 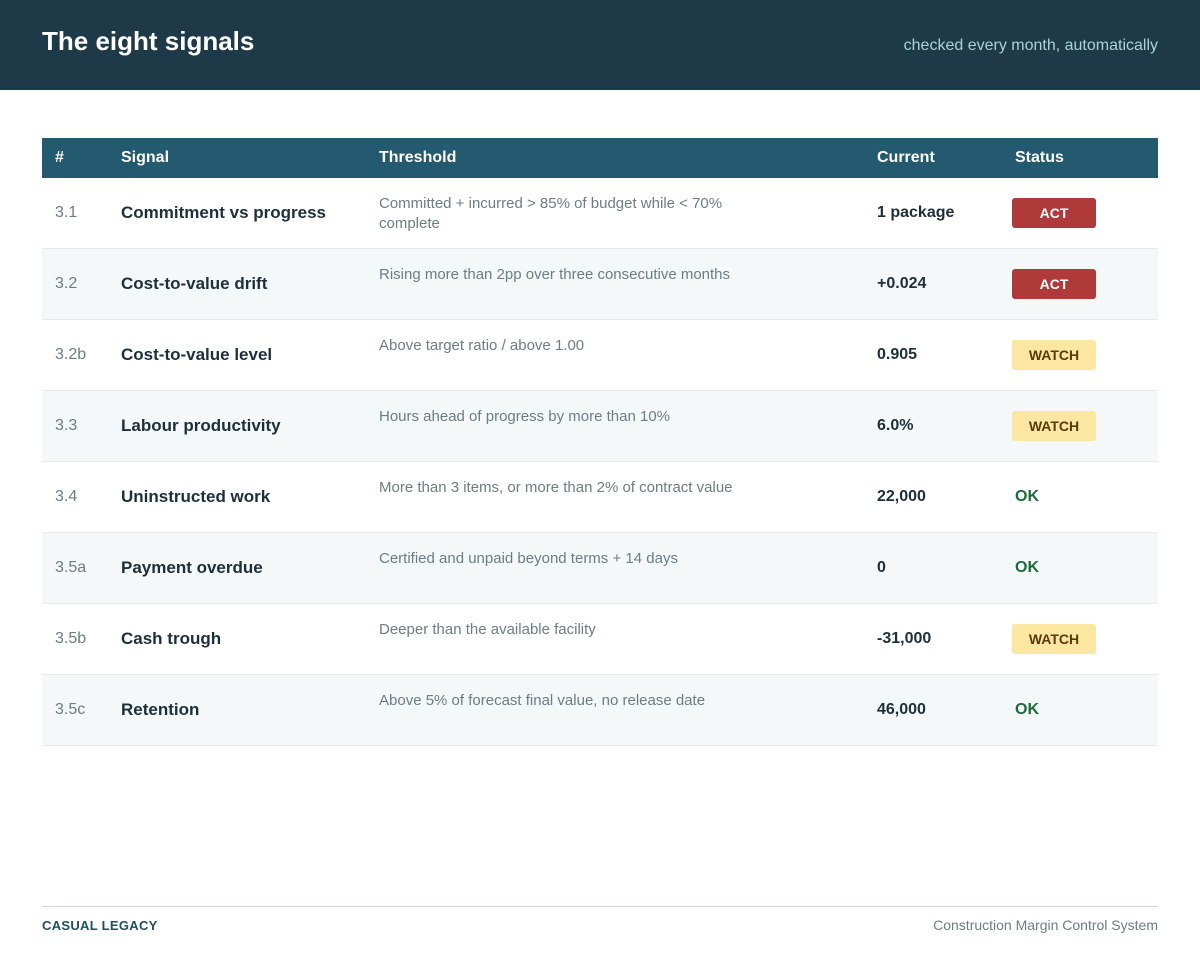 What do you see at coordinates (148, 41) in the screenshot?
I see `page-title: The eight signals` at bounding box center [148, 41].